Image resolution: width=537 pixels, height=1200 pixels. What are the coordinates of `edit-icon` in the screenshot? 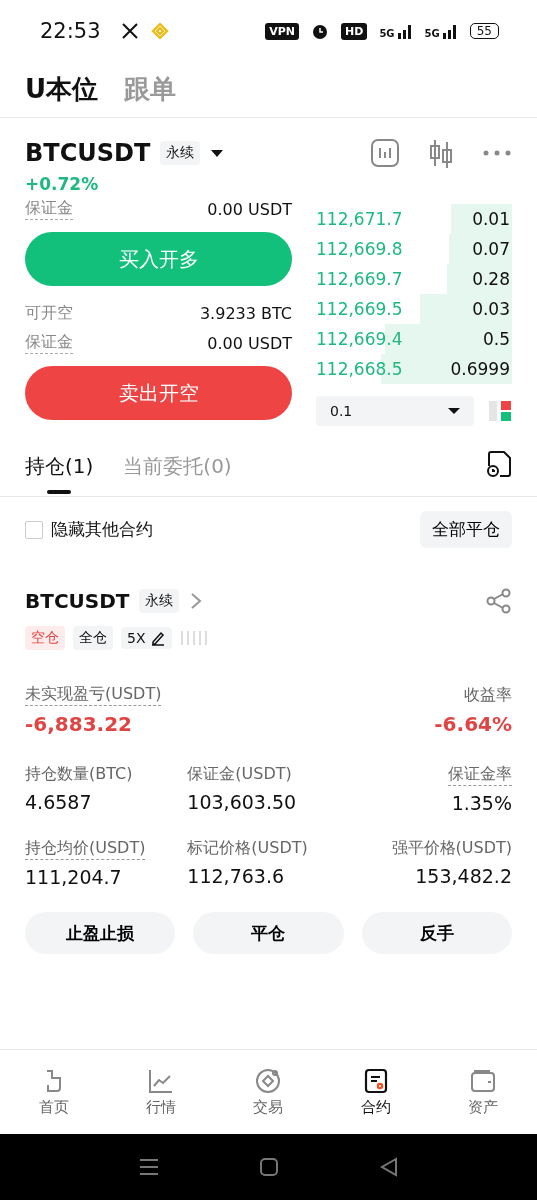 It's located at (157, 638).